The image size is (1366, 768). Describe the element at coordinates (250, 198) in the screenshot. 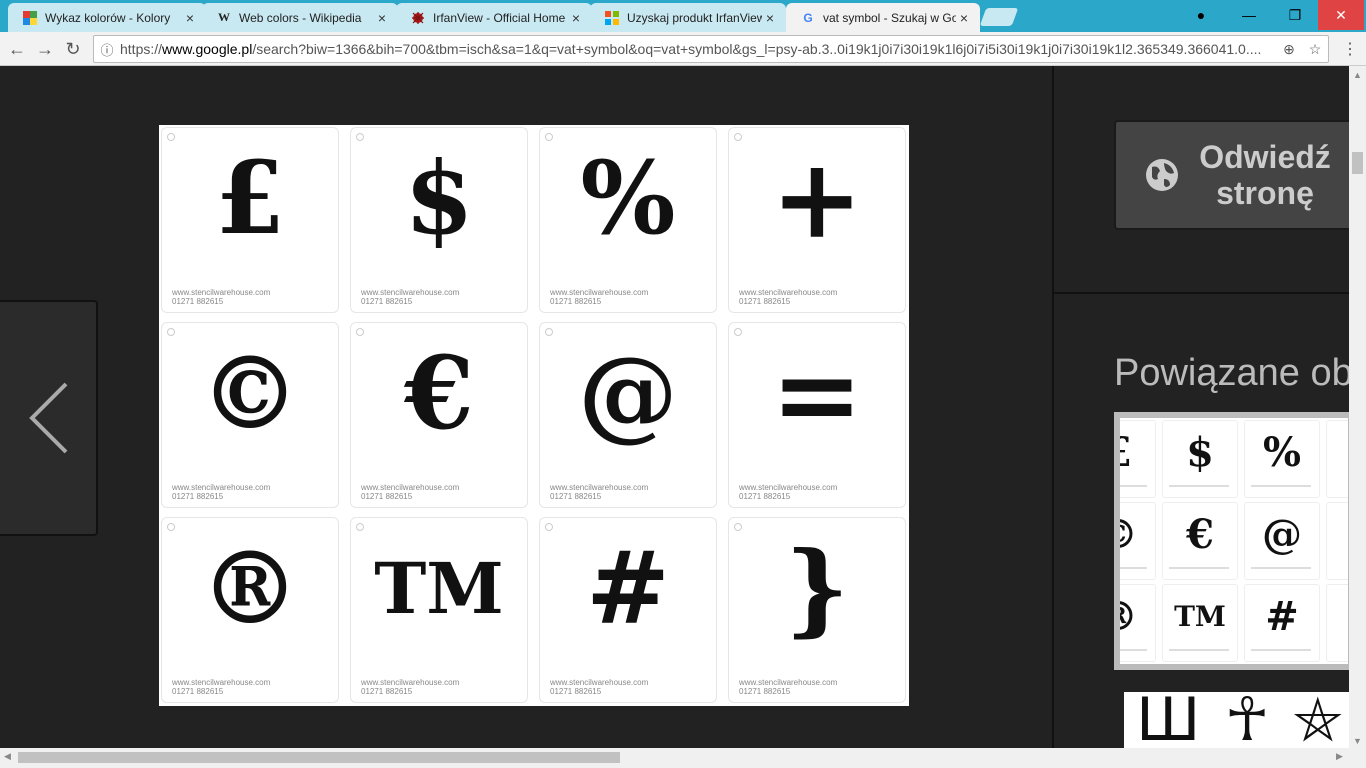

I see `stencil-symbol: £` at that location.